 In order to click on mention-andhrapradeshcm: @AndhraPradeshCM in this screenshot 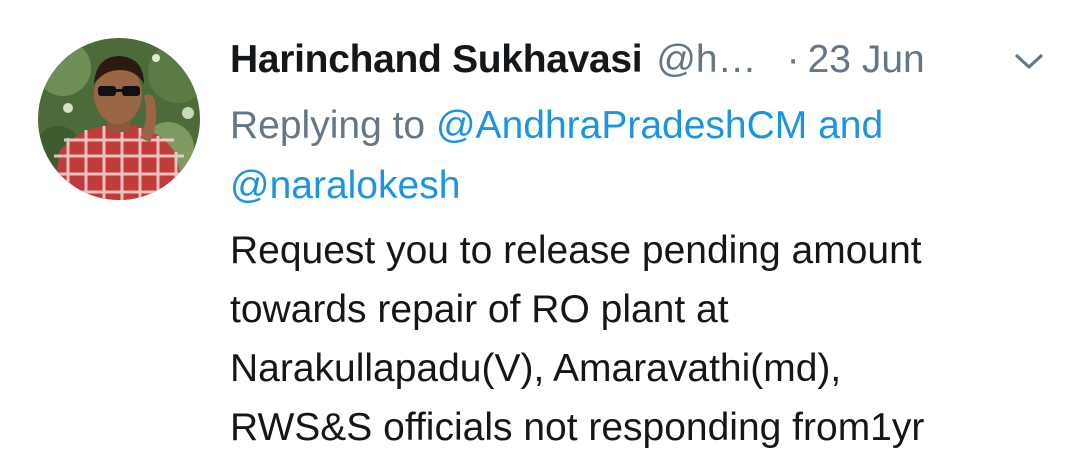, I will do `click(621, 125)`.